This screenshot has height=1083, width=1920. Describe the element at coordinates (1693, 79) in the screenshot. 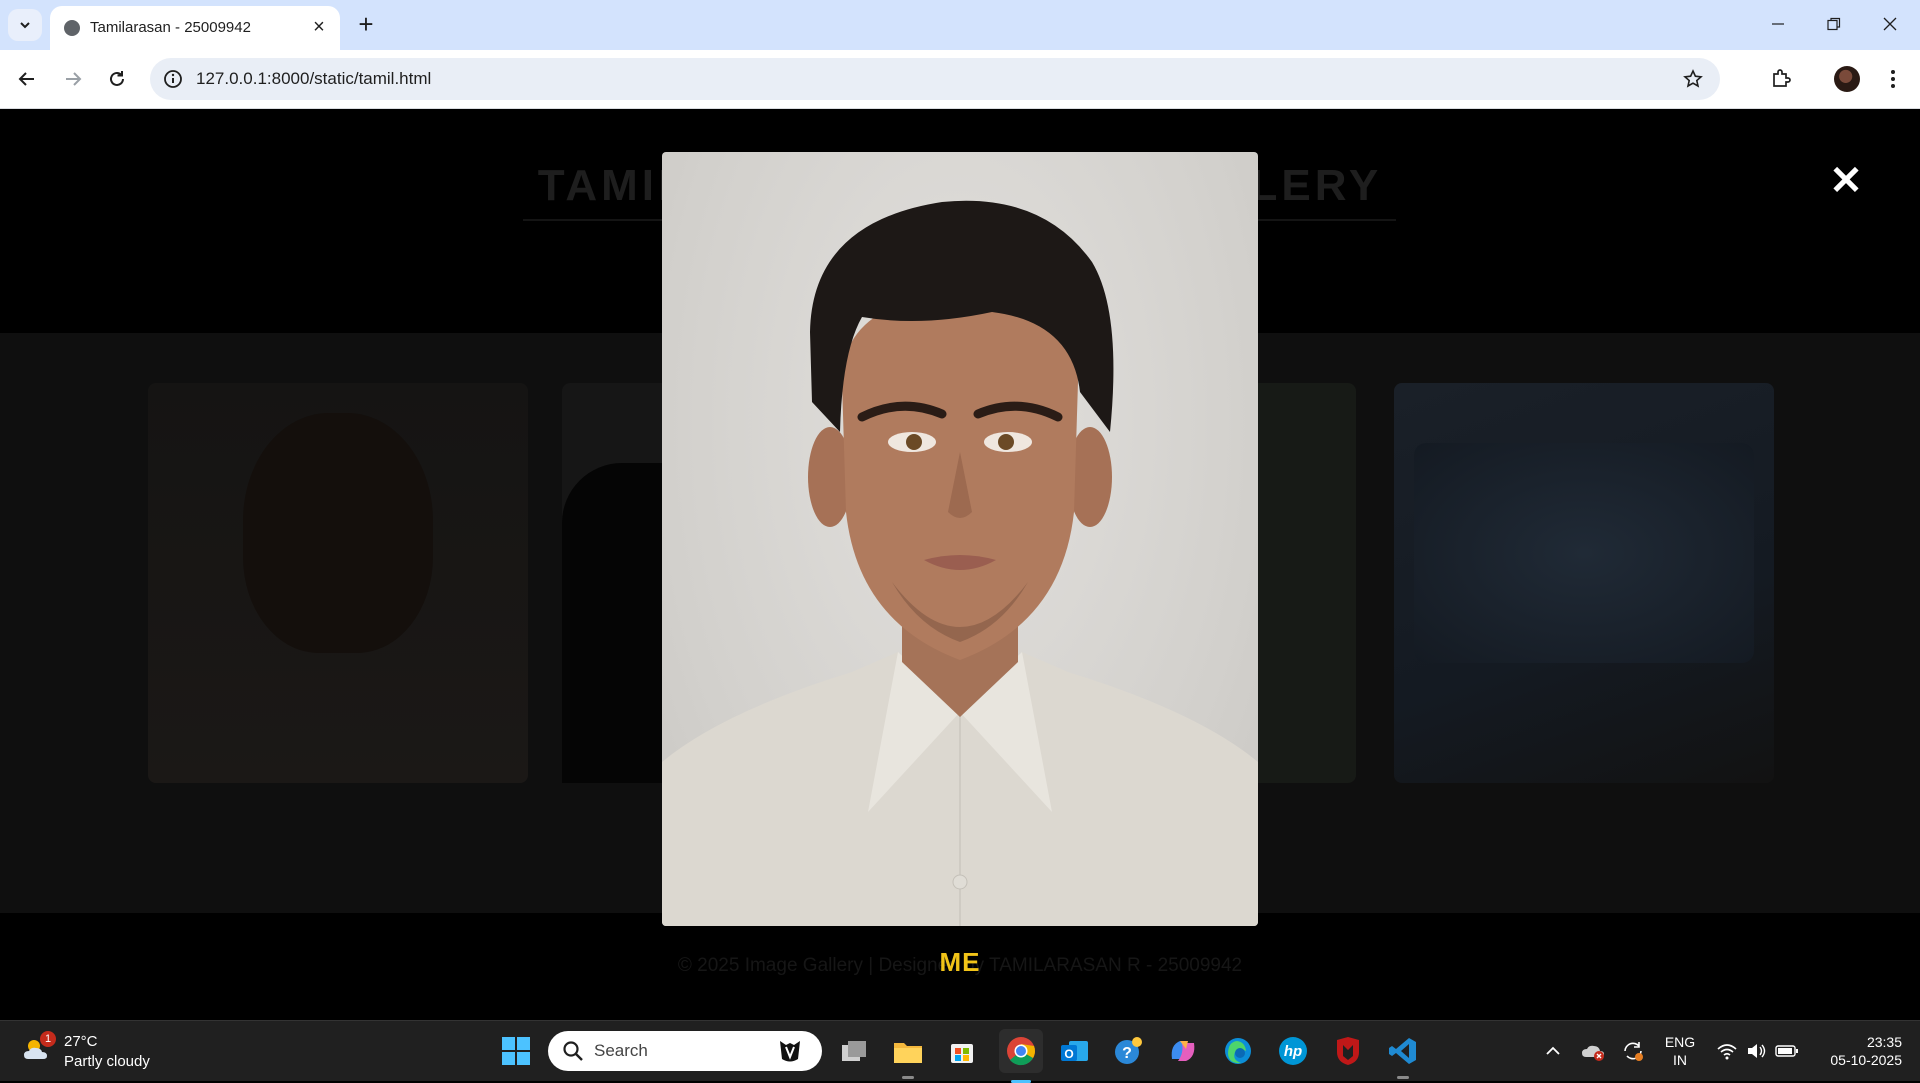

I see `bookmark-star-icon` at that location.